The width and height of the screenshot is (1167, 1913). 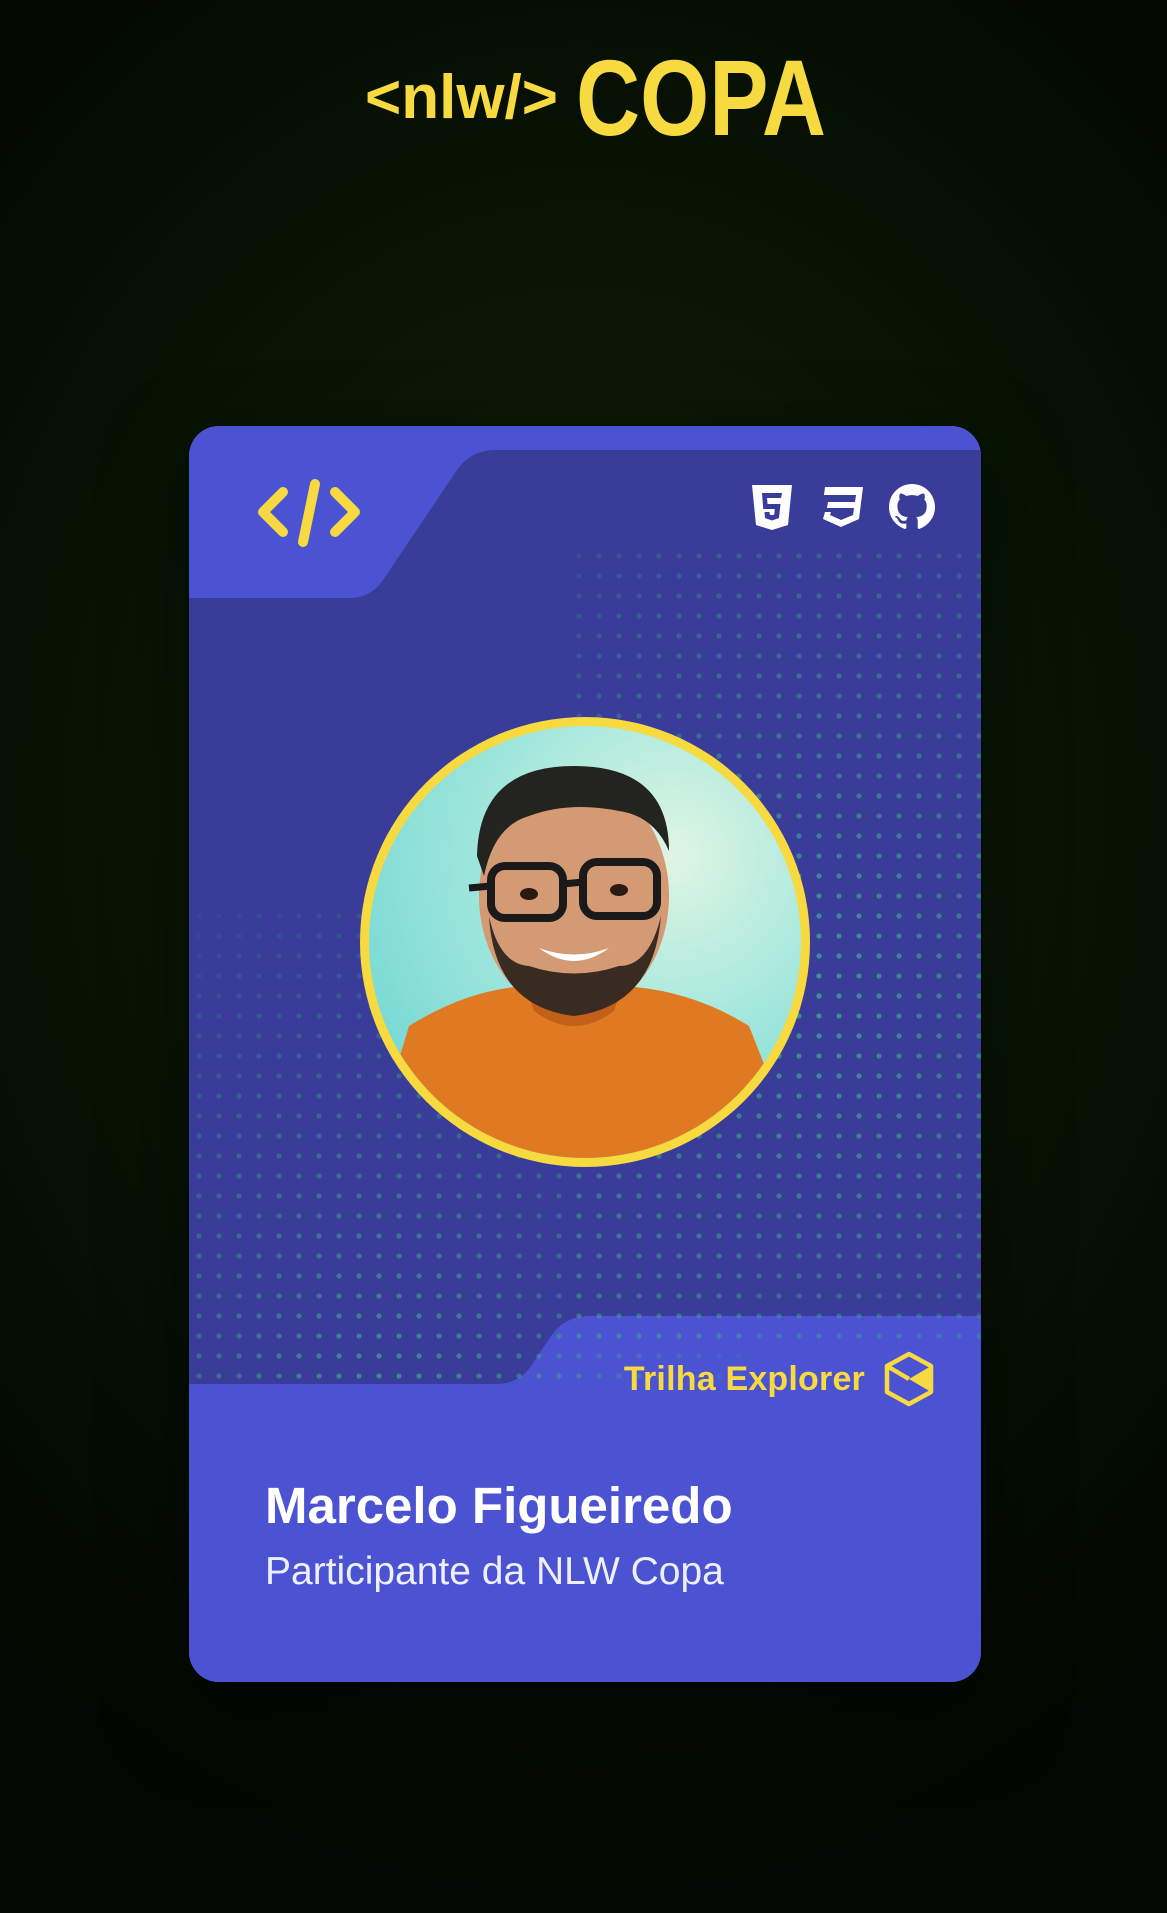 I want to click on tech-icons, so click(x=842, y=507).